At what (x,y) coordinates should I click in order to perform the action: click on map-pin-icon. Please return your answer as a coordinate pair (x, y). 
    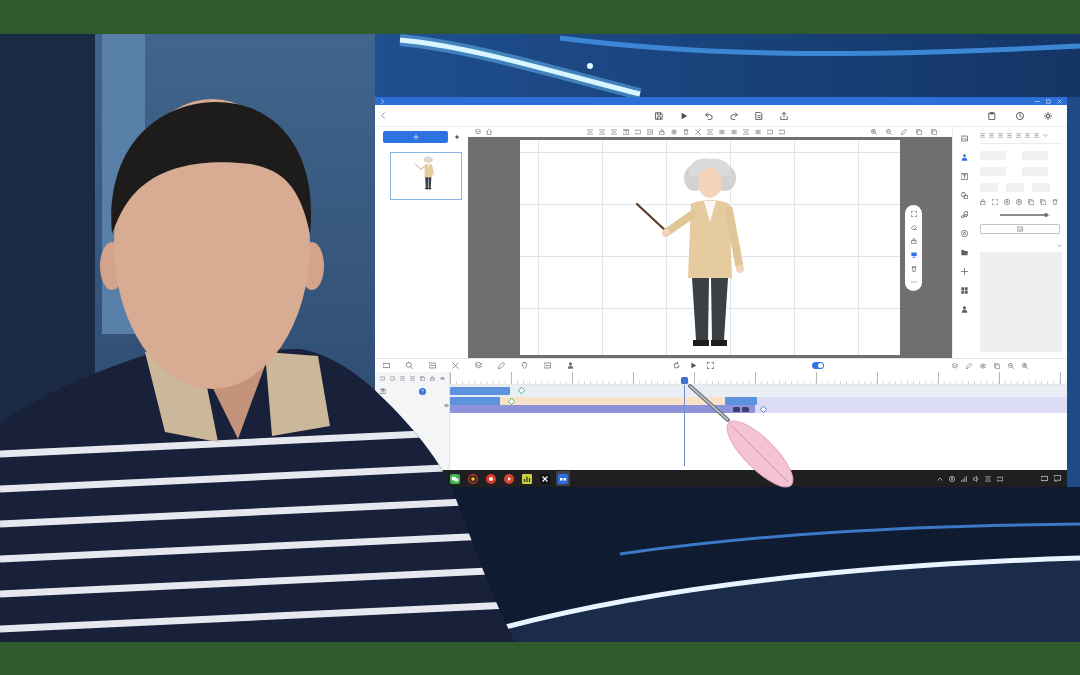
    Looking at the image, I should click on (524, 365).